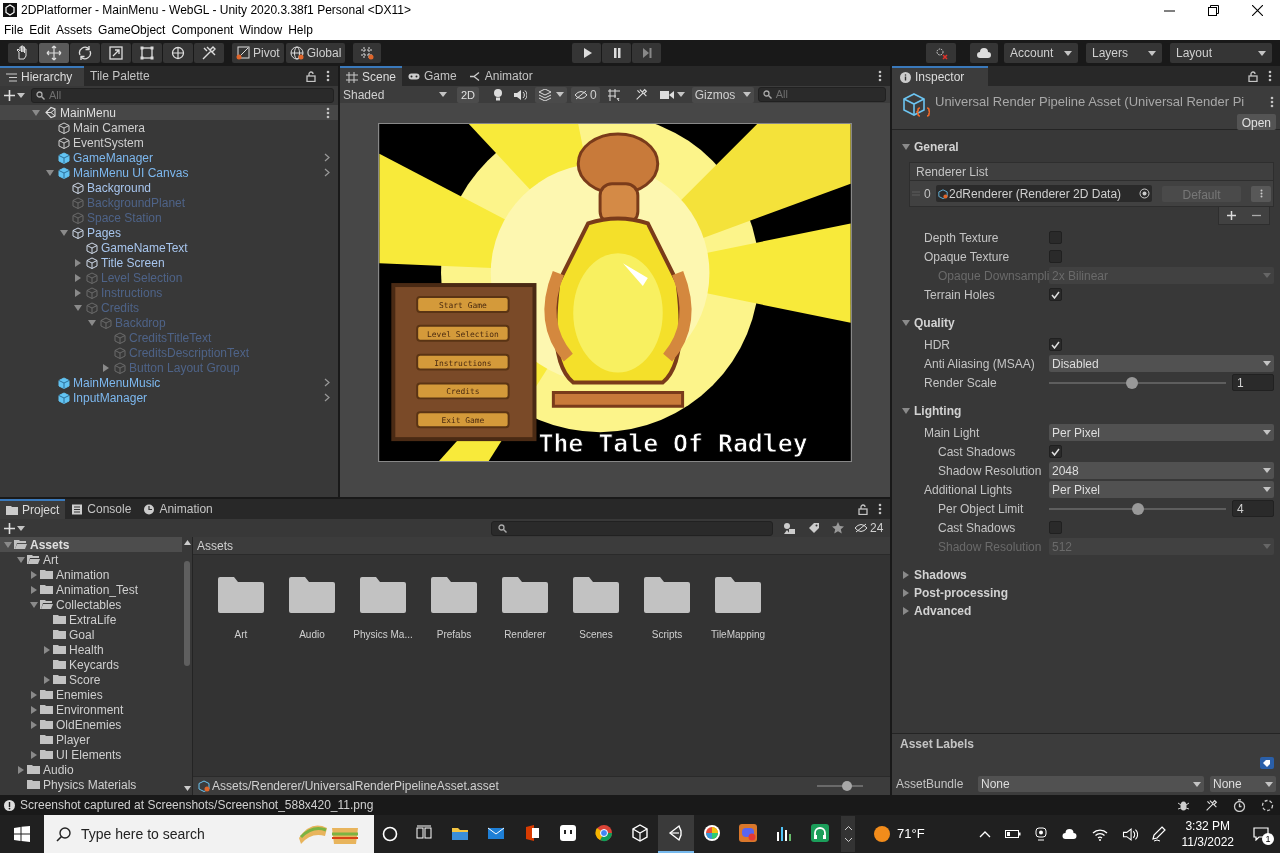 The height and width of the screenshot is (853, 1280). What do you see at coordinates (984, 53) in the screenshot?
I see `cloud-button` at bounding box center [984, 53].